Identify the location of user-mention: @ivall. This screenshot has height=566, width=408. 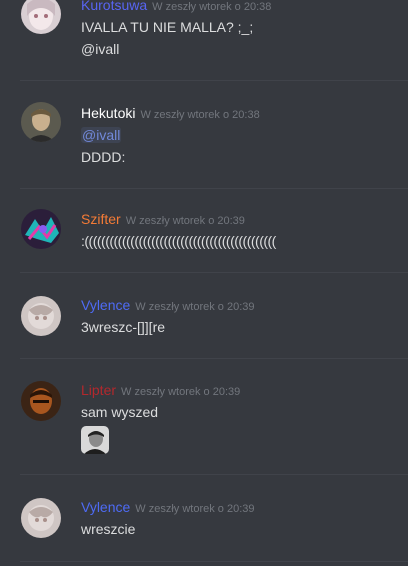
(101, 135).